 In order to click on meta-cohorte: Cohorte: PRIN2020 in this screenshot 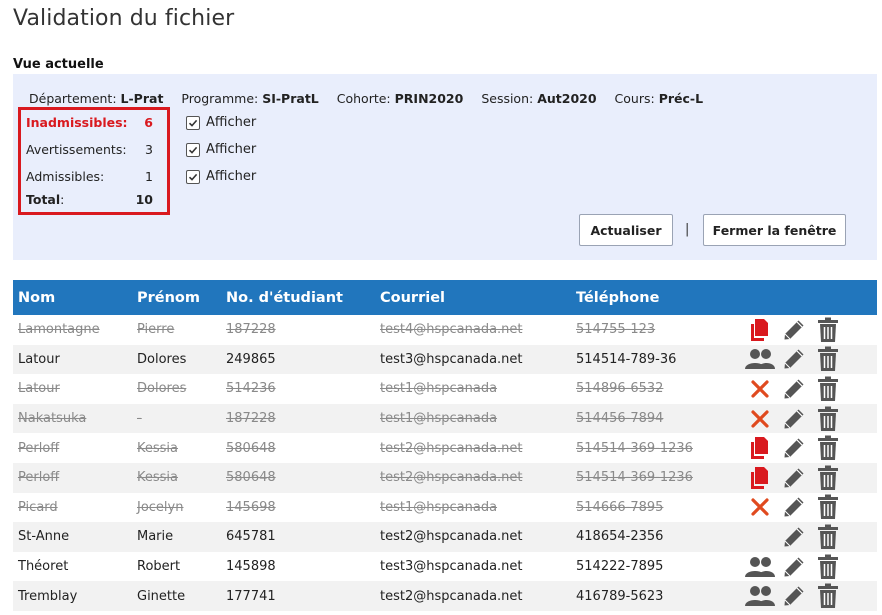, I will do `click(400, 98)`.